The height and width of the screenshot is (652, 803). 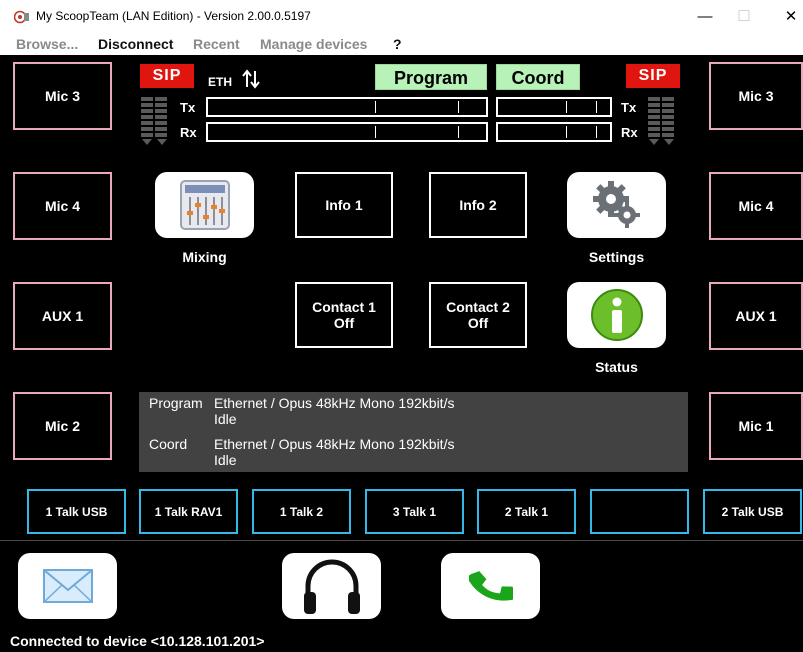 What do you see at coordinates (756, 96) in the screenshot?
I see `right-mic3-button: Mic 3` at bounding box center [756, 96].